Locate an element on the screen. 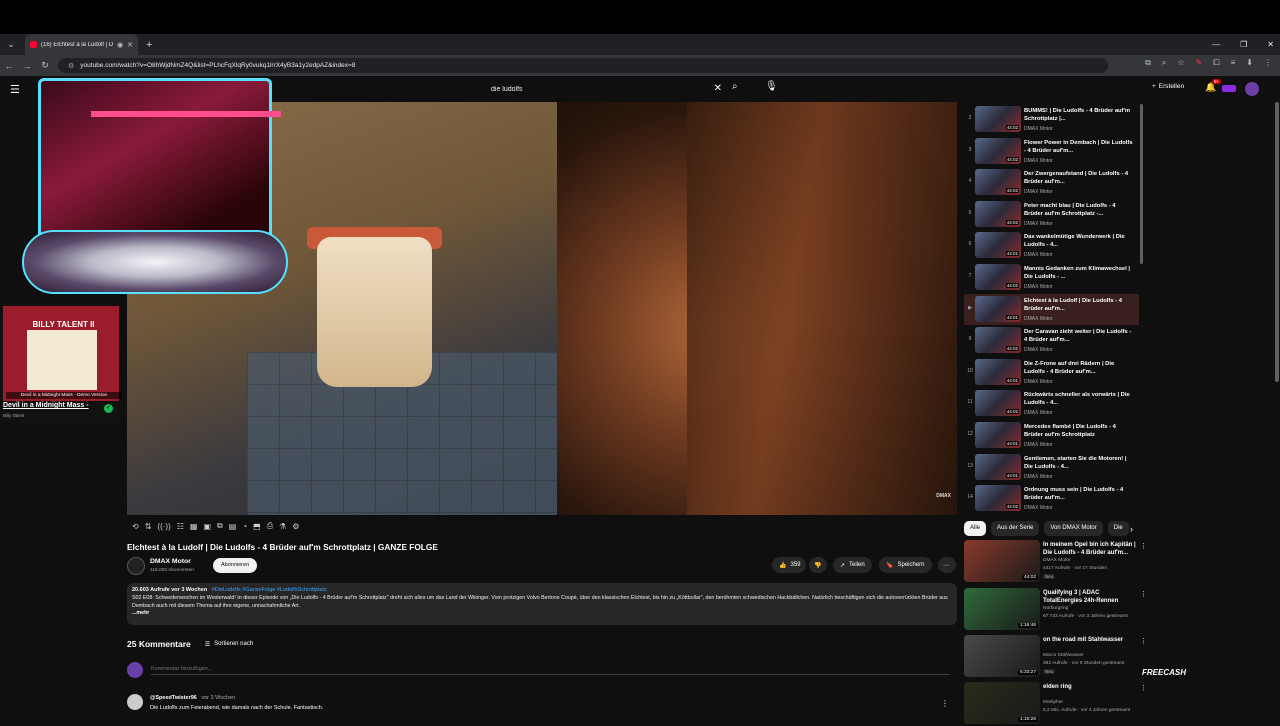  subscribe-button: Abonnieren is located at coordinates (235, 565).